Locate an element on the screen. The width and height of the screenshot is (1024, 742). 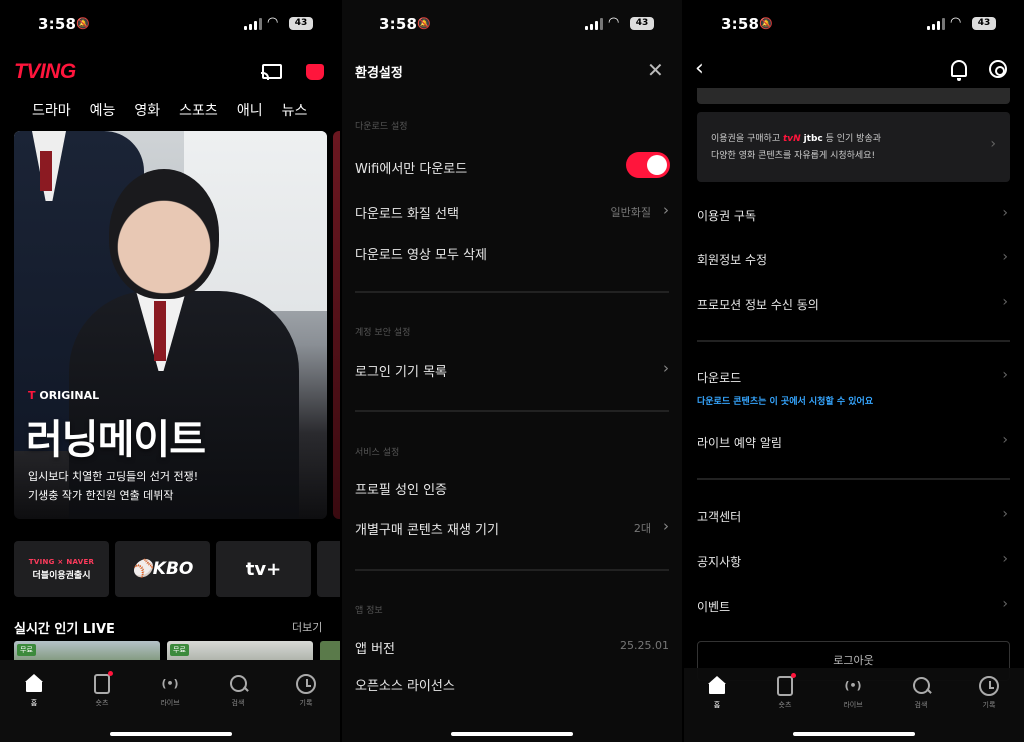
chip-apple-tv-label: tv+ is located at coordinates (263, 569).